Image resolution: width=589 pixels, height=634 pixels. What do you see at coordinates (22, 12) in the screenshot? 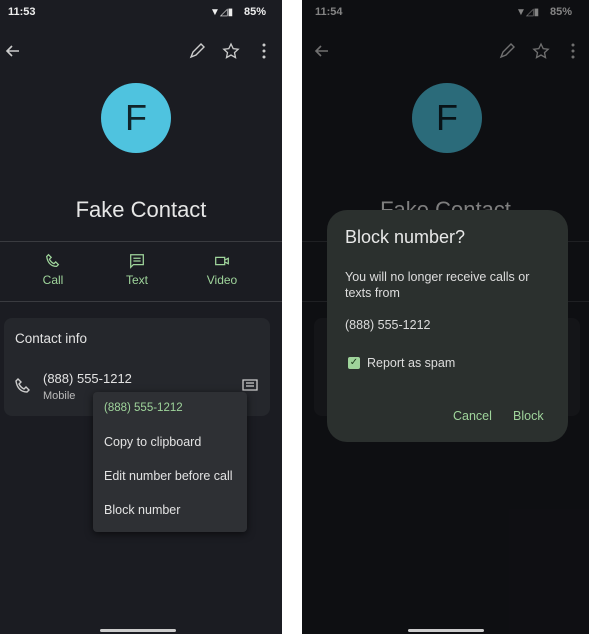
I see `status-time: 11:53` at bounding box center [22, 12].